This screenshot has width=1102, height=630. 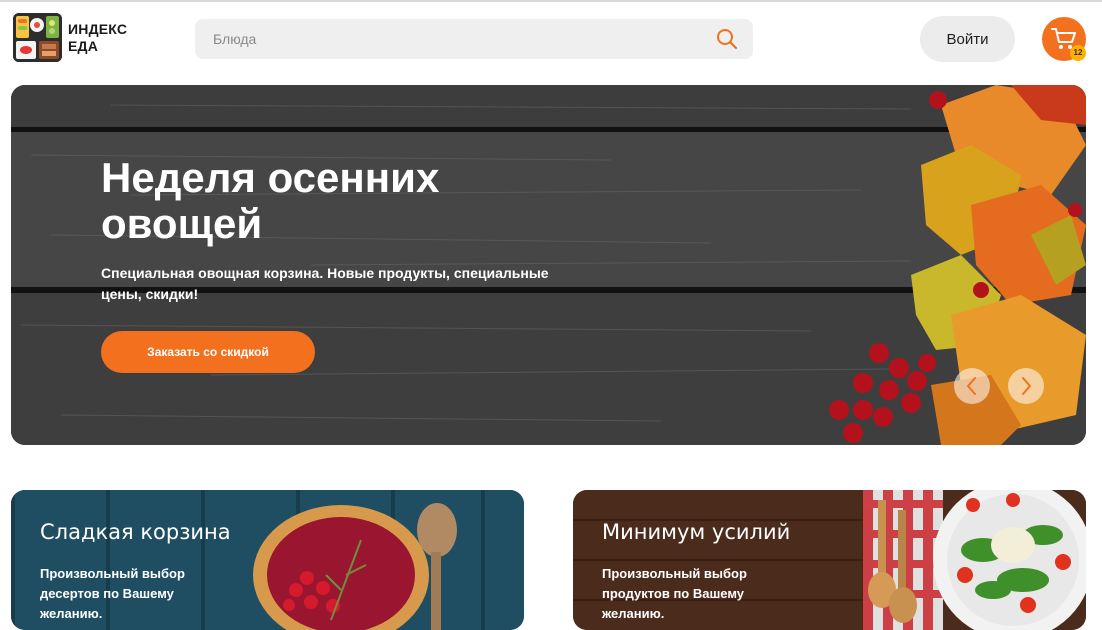 I want to click on search-icon, so click(x=727, y=39).